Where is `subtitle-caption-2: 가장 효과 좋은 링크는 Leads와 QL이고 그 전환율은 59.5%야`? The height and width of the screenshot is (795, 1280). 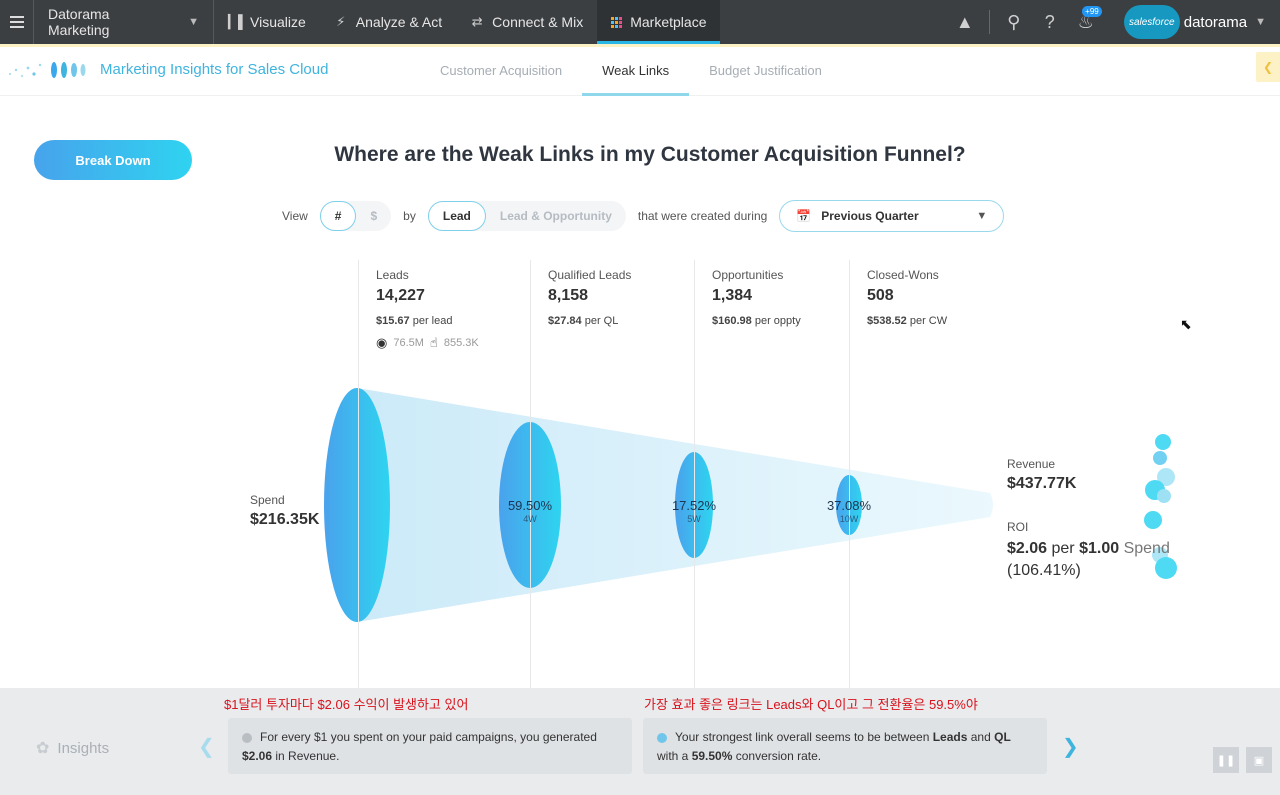
subtitle-caption-2: 가장 효과 좋은 링크는 Leads와 QL이고 그 전환율은 59.5%야 is located at coordinates (811, 704).